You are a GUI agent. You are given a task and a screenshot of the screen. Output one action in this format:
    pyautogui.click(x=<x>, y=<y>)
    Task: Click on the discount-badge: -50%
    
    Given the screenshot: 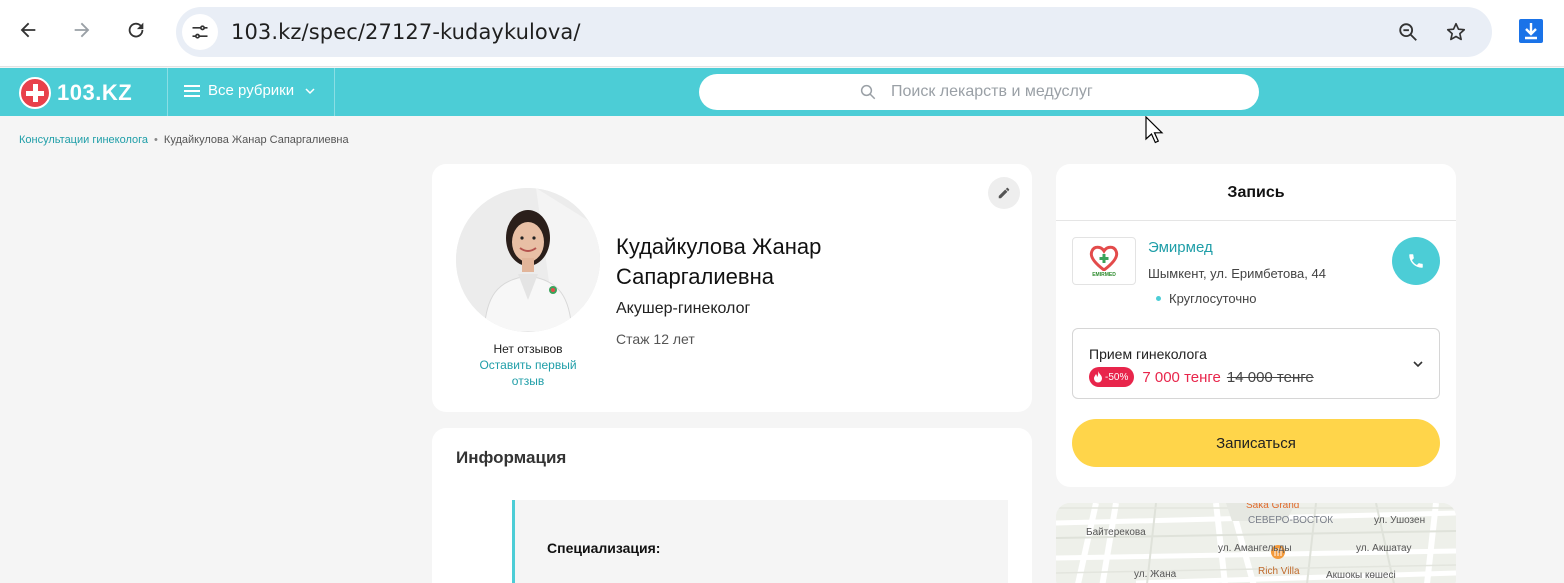 What is the action you would take?
    pyautogui.click(x=1112, y=377)
    